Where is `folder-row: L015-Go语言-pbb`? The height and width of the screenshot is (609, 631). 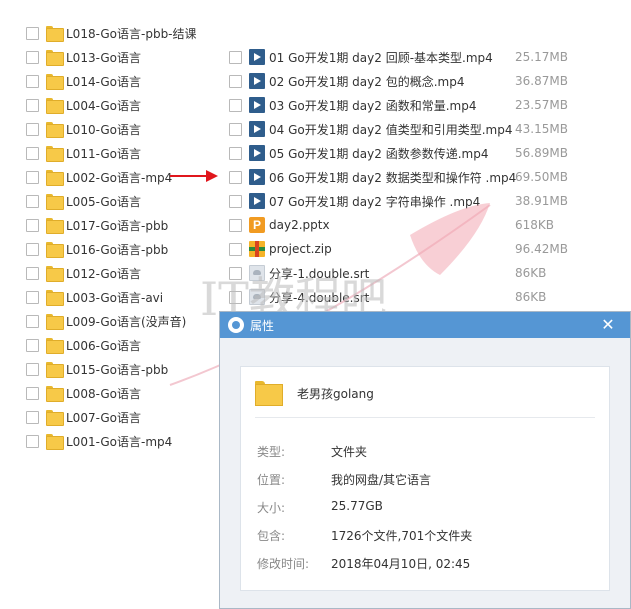 folder-row: L015-Go语言-pbb is located at coordinates (97, 369).